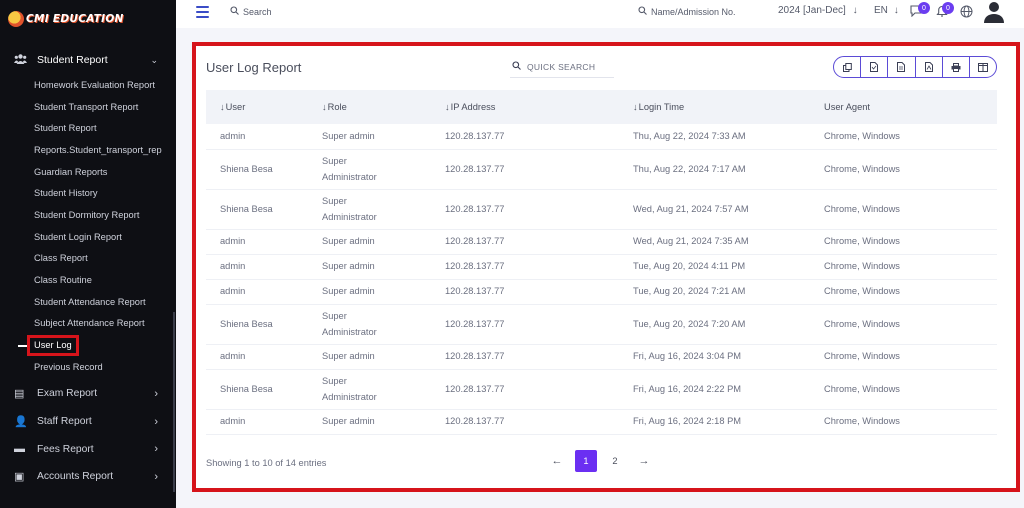  I want to click on cell-login-time: Fri, Aug 16, 2024 2:22 PM, so click(728, 389).